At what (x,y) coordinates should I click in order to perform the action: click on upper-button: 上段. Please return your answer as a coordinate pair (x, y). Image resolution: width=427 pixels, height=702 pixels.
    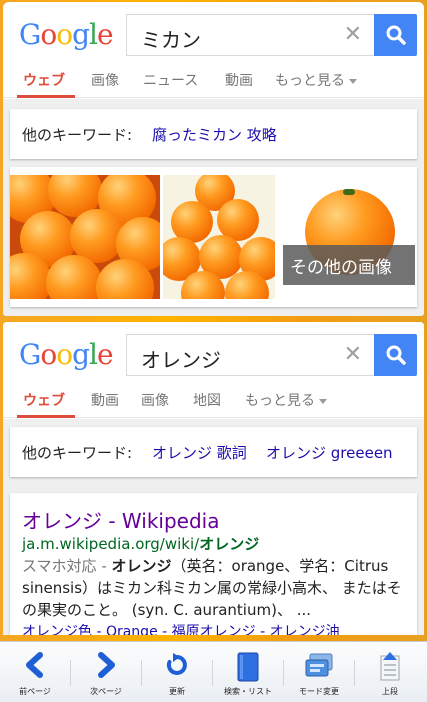
    Looking at the image, I should click on (390, 672).